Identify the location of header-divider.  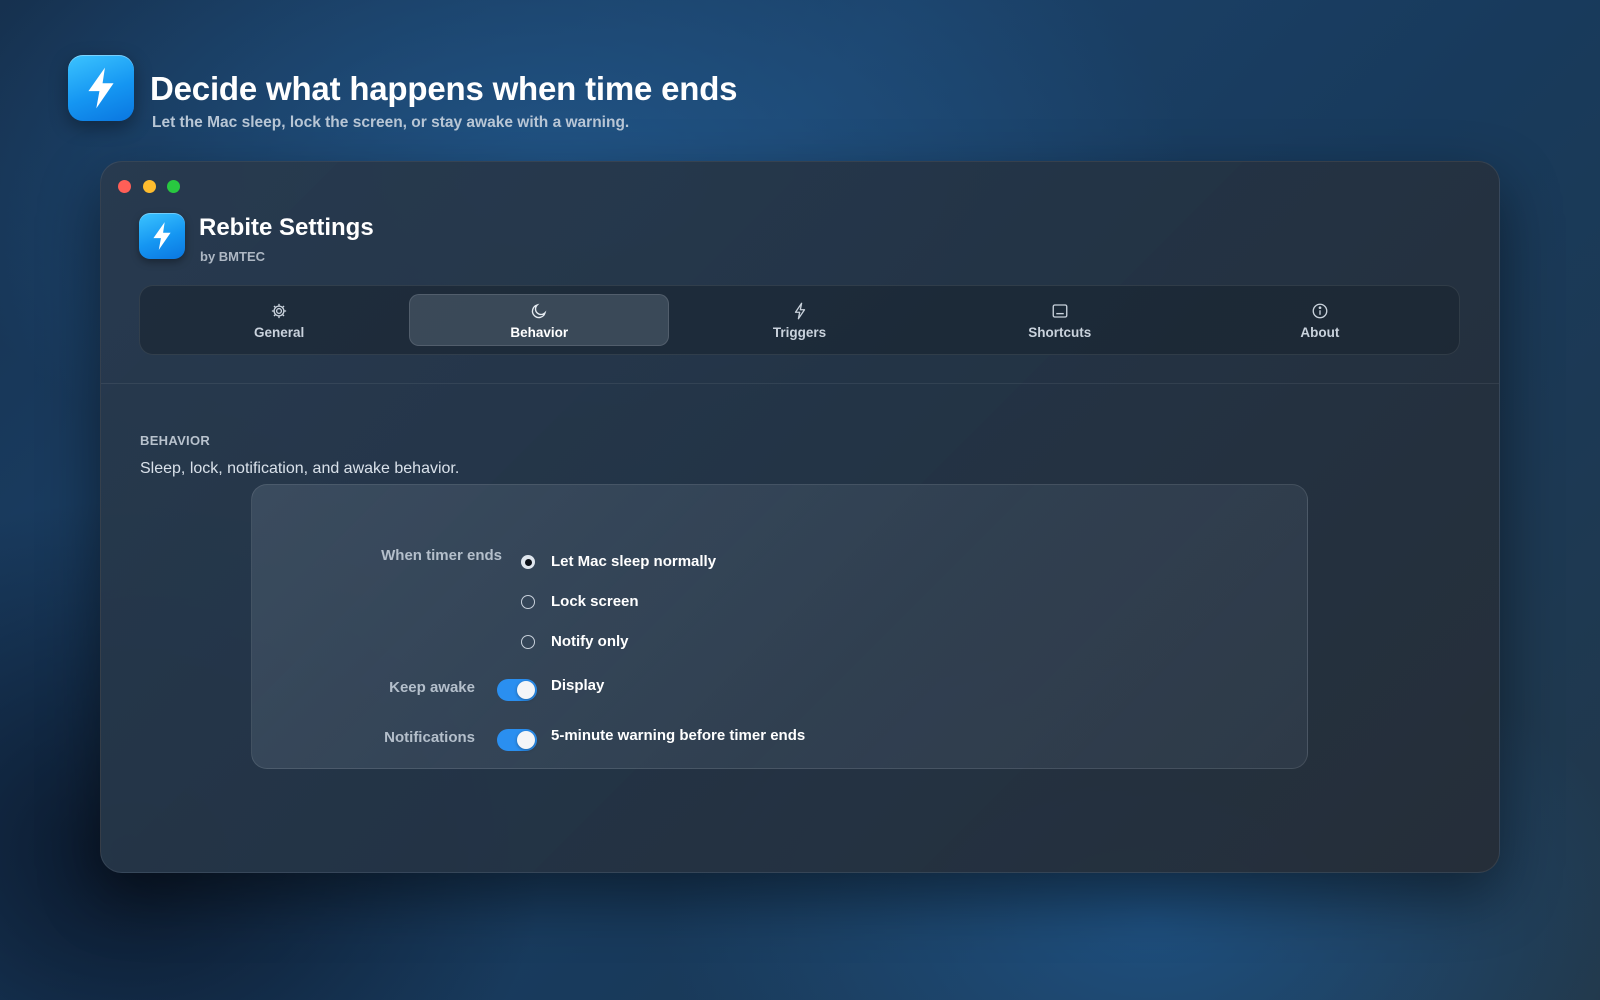
(800, 383).